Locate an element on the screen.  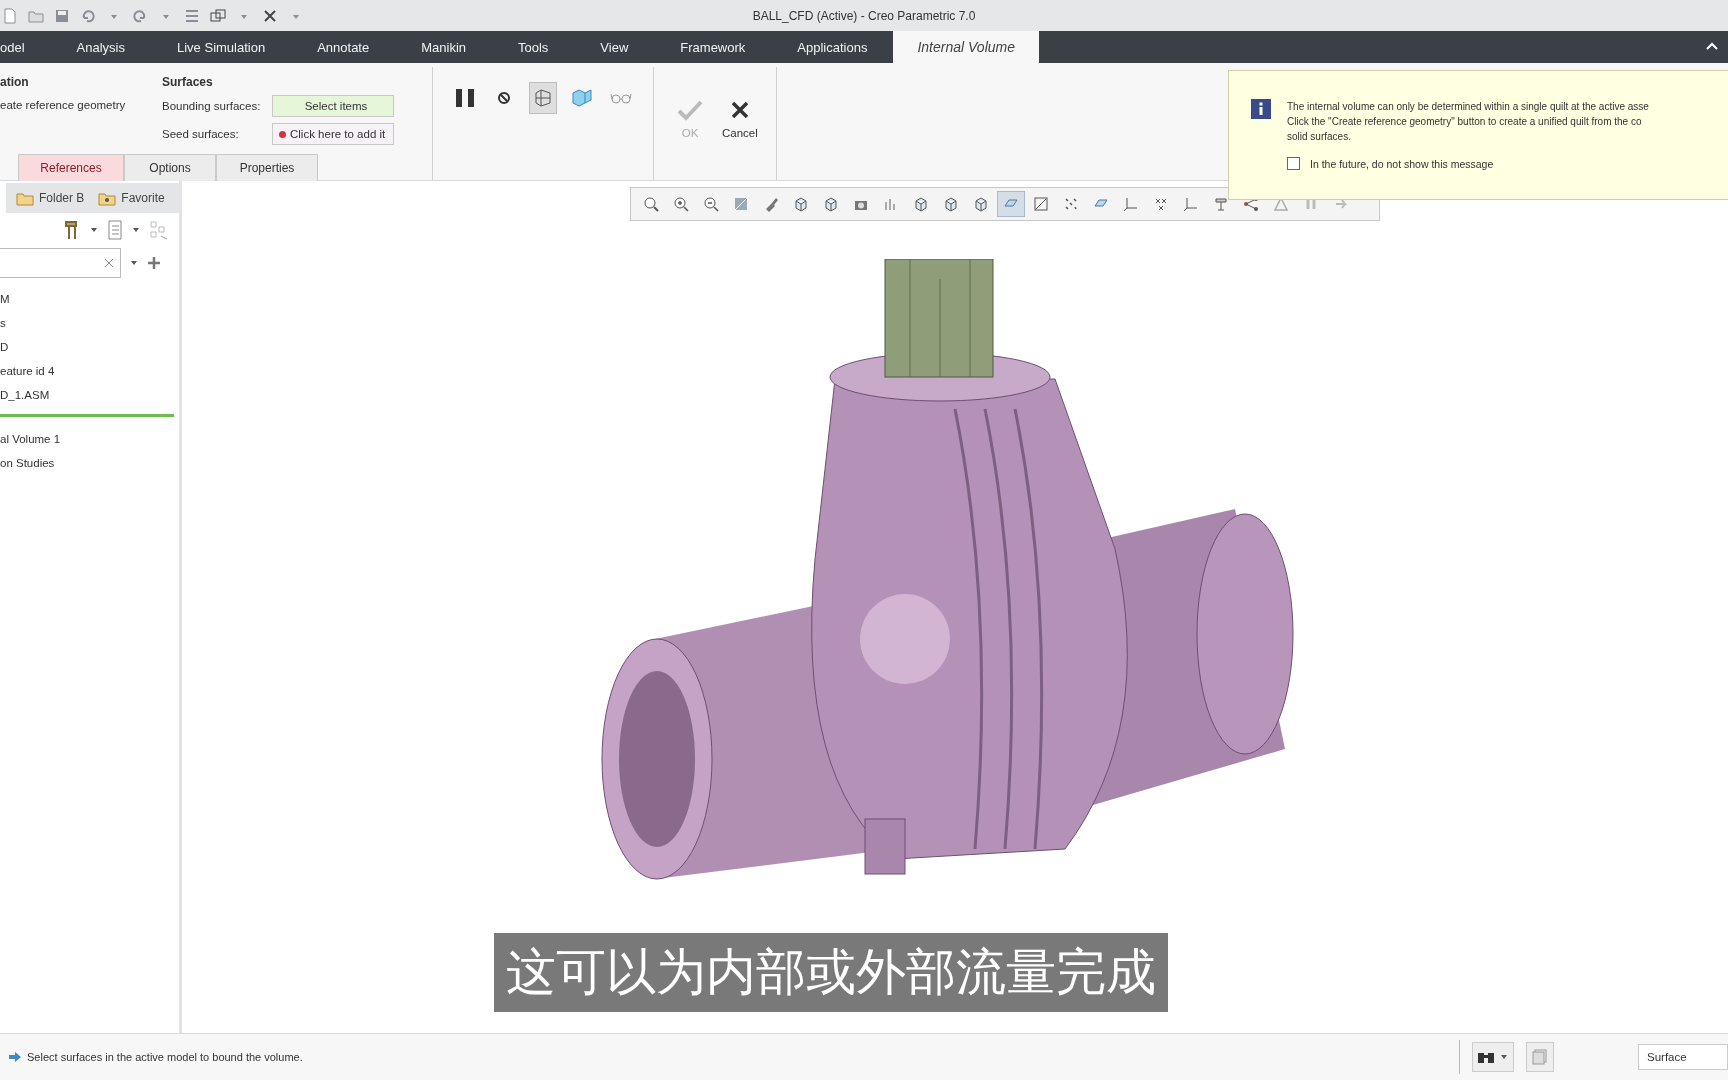
ribbon-tab: Live Simulation is located at coordinates (221, 47).